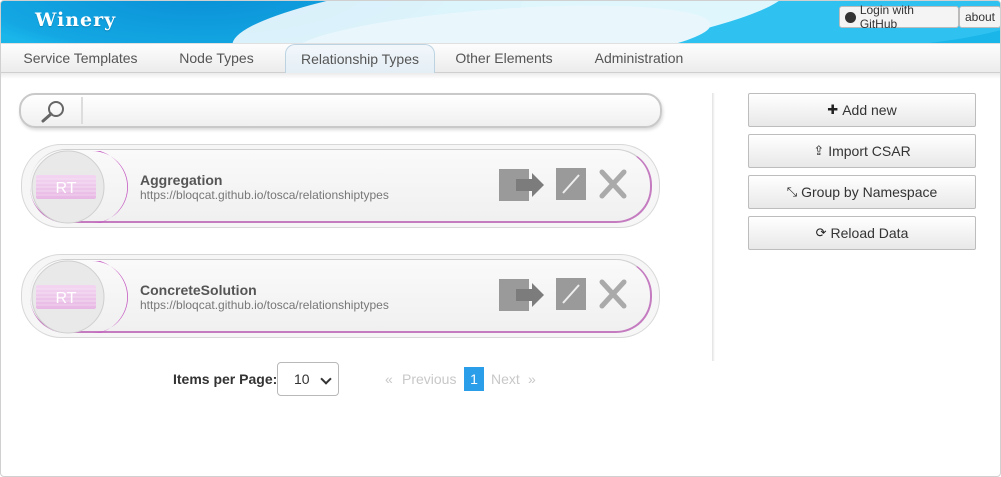  I want to click on tab-node-types: Node Types, so click(216, 58).